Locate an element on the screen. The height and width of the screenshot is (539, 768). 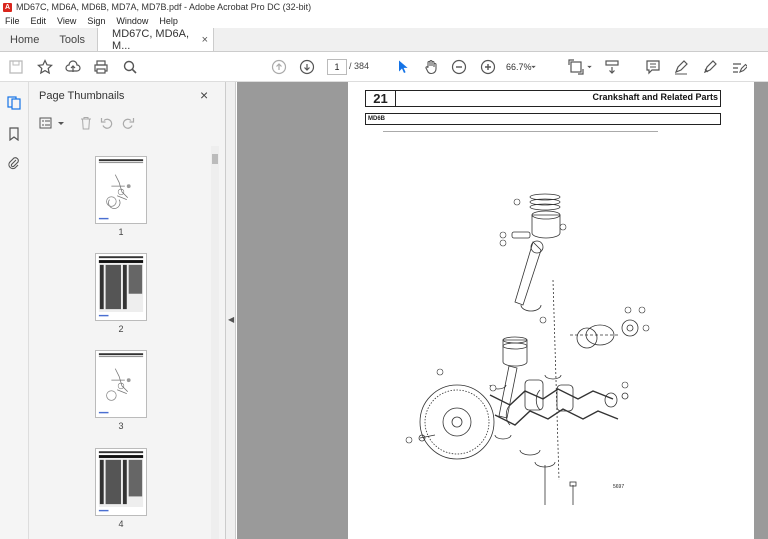
section-number: 21 is located at coordinates (381, 98).